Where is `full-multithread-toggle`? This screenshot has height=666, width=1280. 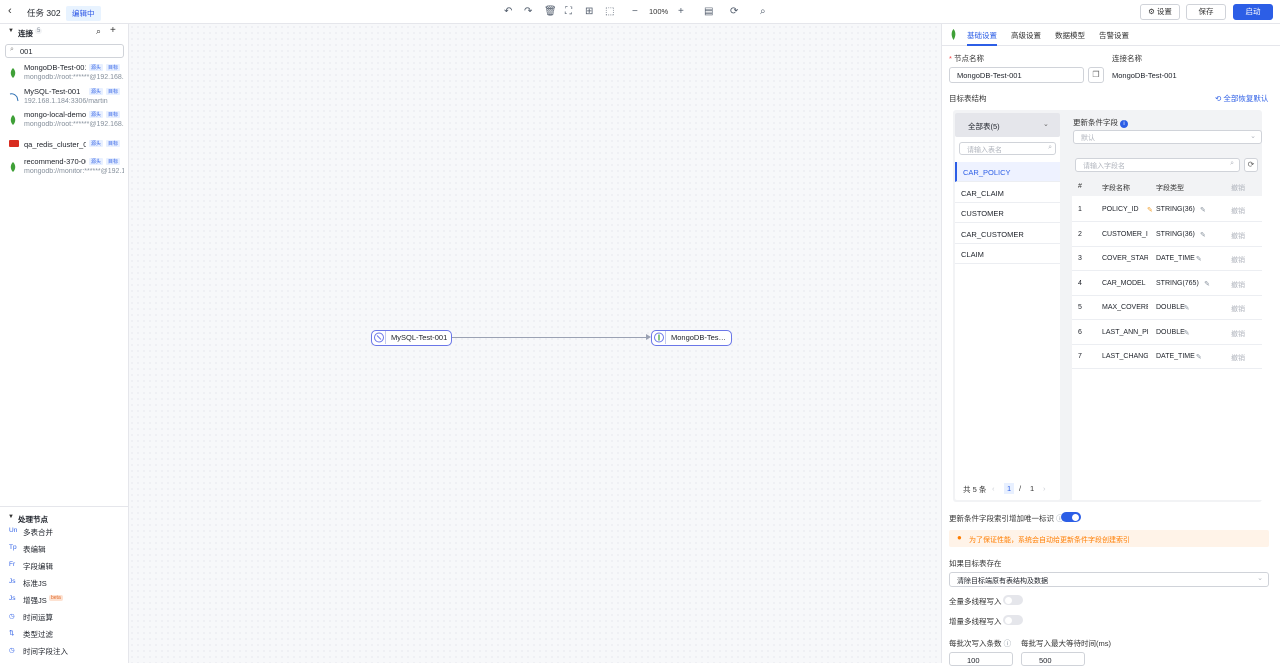 full-multithread-toggle is located at coordinates (1013, 600).